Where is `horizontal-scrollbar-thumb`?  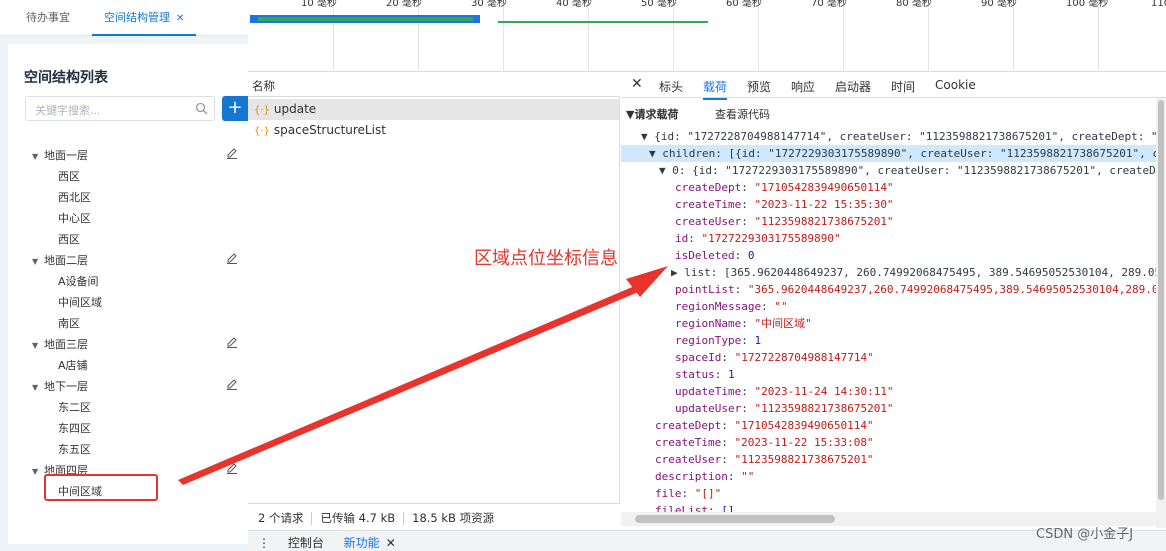
horizontal-scrollbar-thumb is located at coordinates (735, 519).